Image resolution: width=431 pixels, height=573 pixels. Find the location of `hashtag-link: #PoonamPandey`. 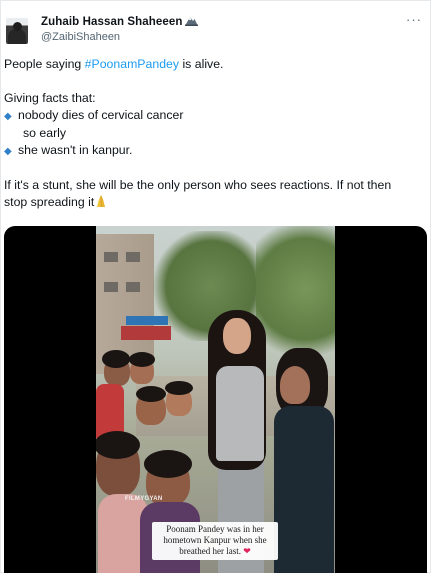

hashtag-link: #PoonamPandey is located at coordinates (132, 64).